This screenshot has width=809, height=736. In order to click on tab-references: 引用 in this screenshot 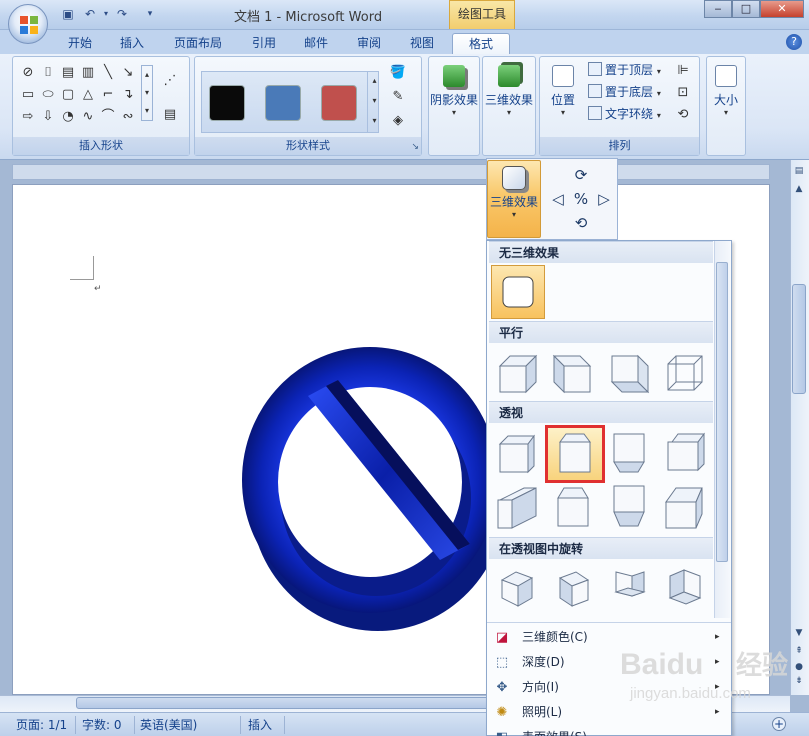, I will do `click(264, 43)`.